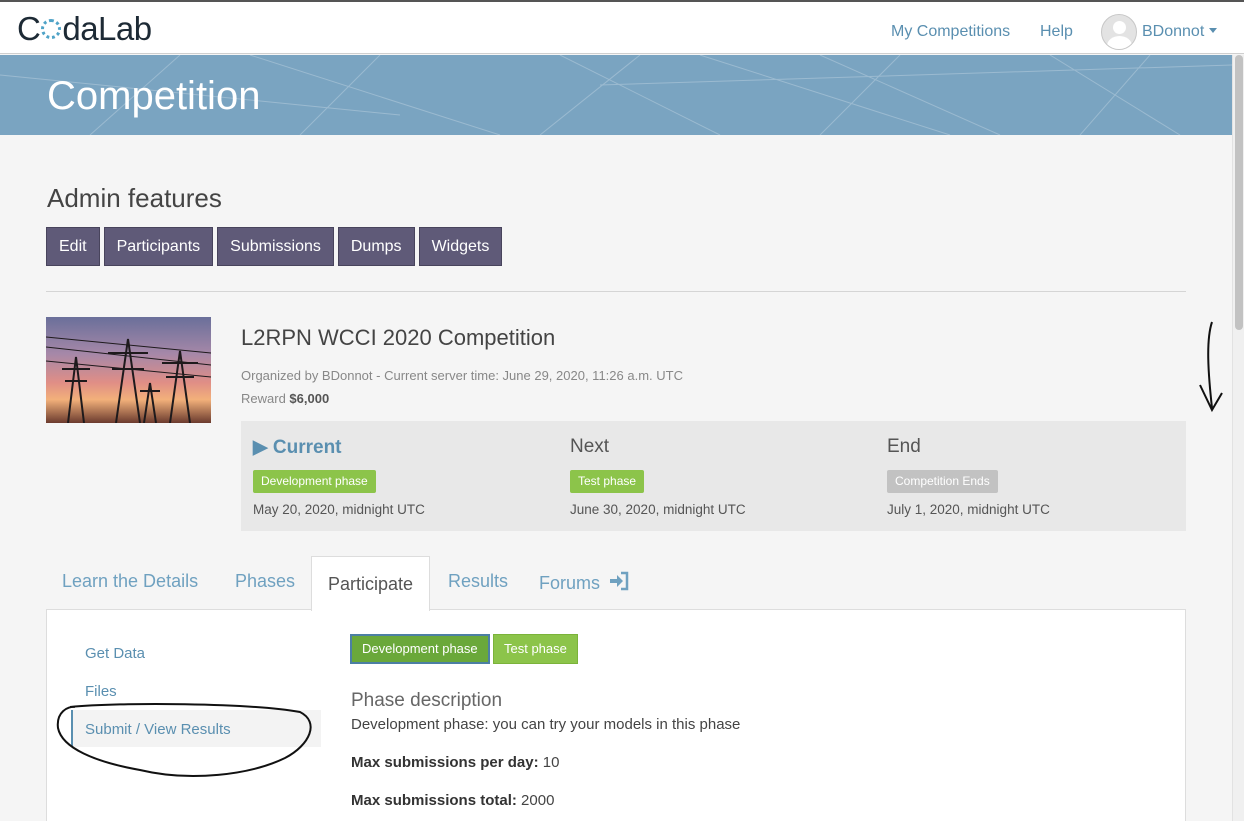 Image resolution: width=1244 pixels, height=821 pixels. I want to click on scroll-thumb, so click(1239, 192).